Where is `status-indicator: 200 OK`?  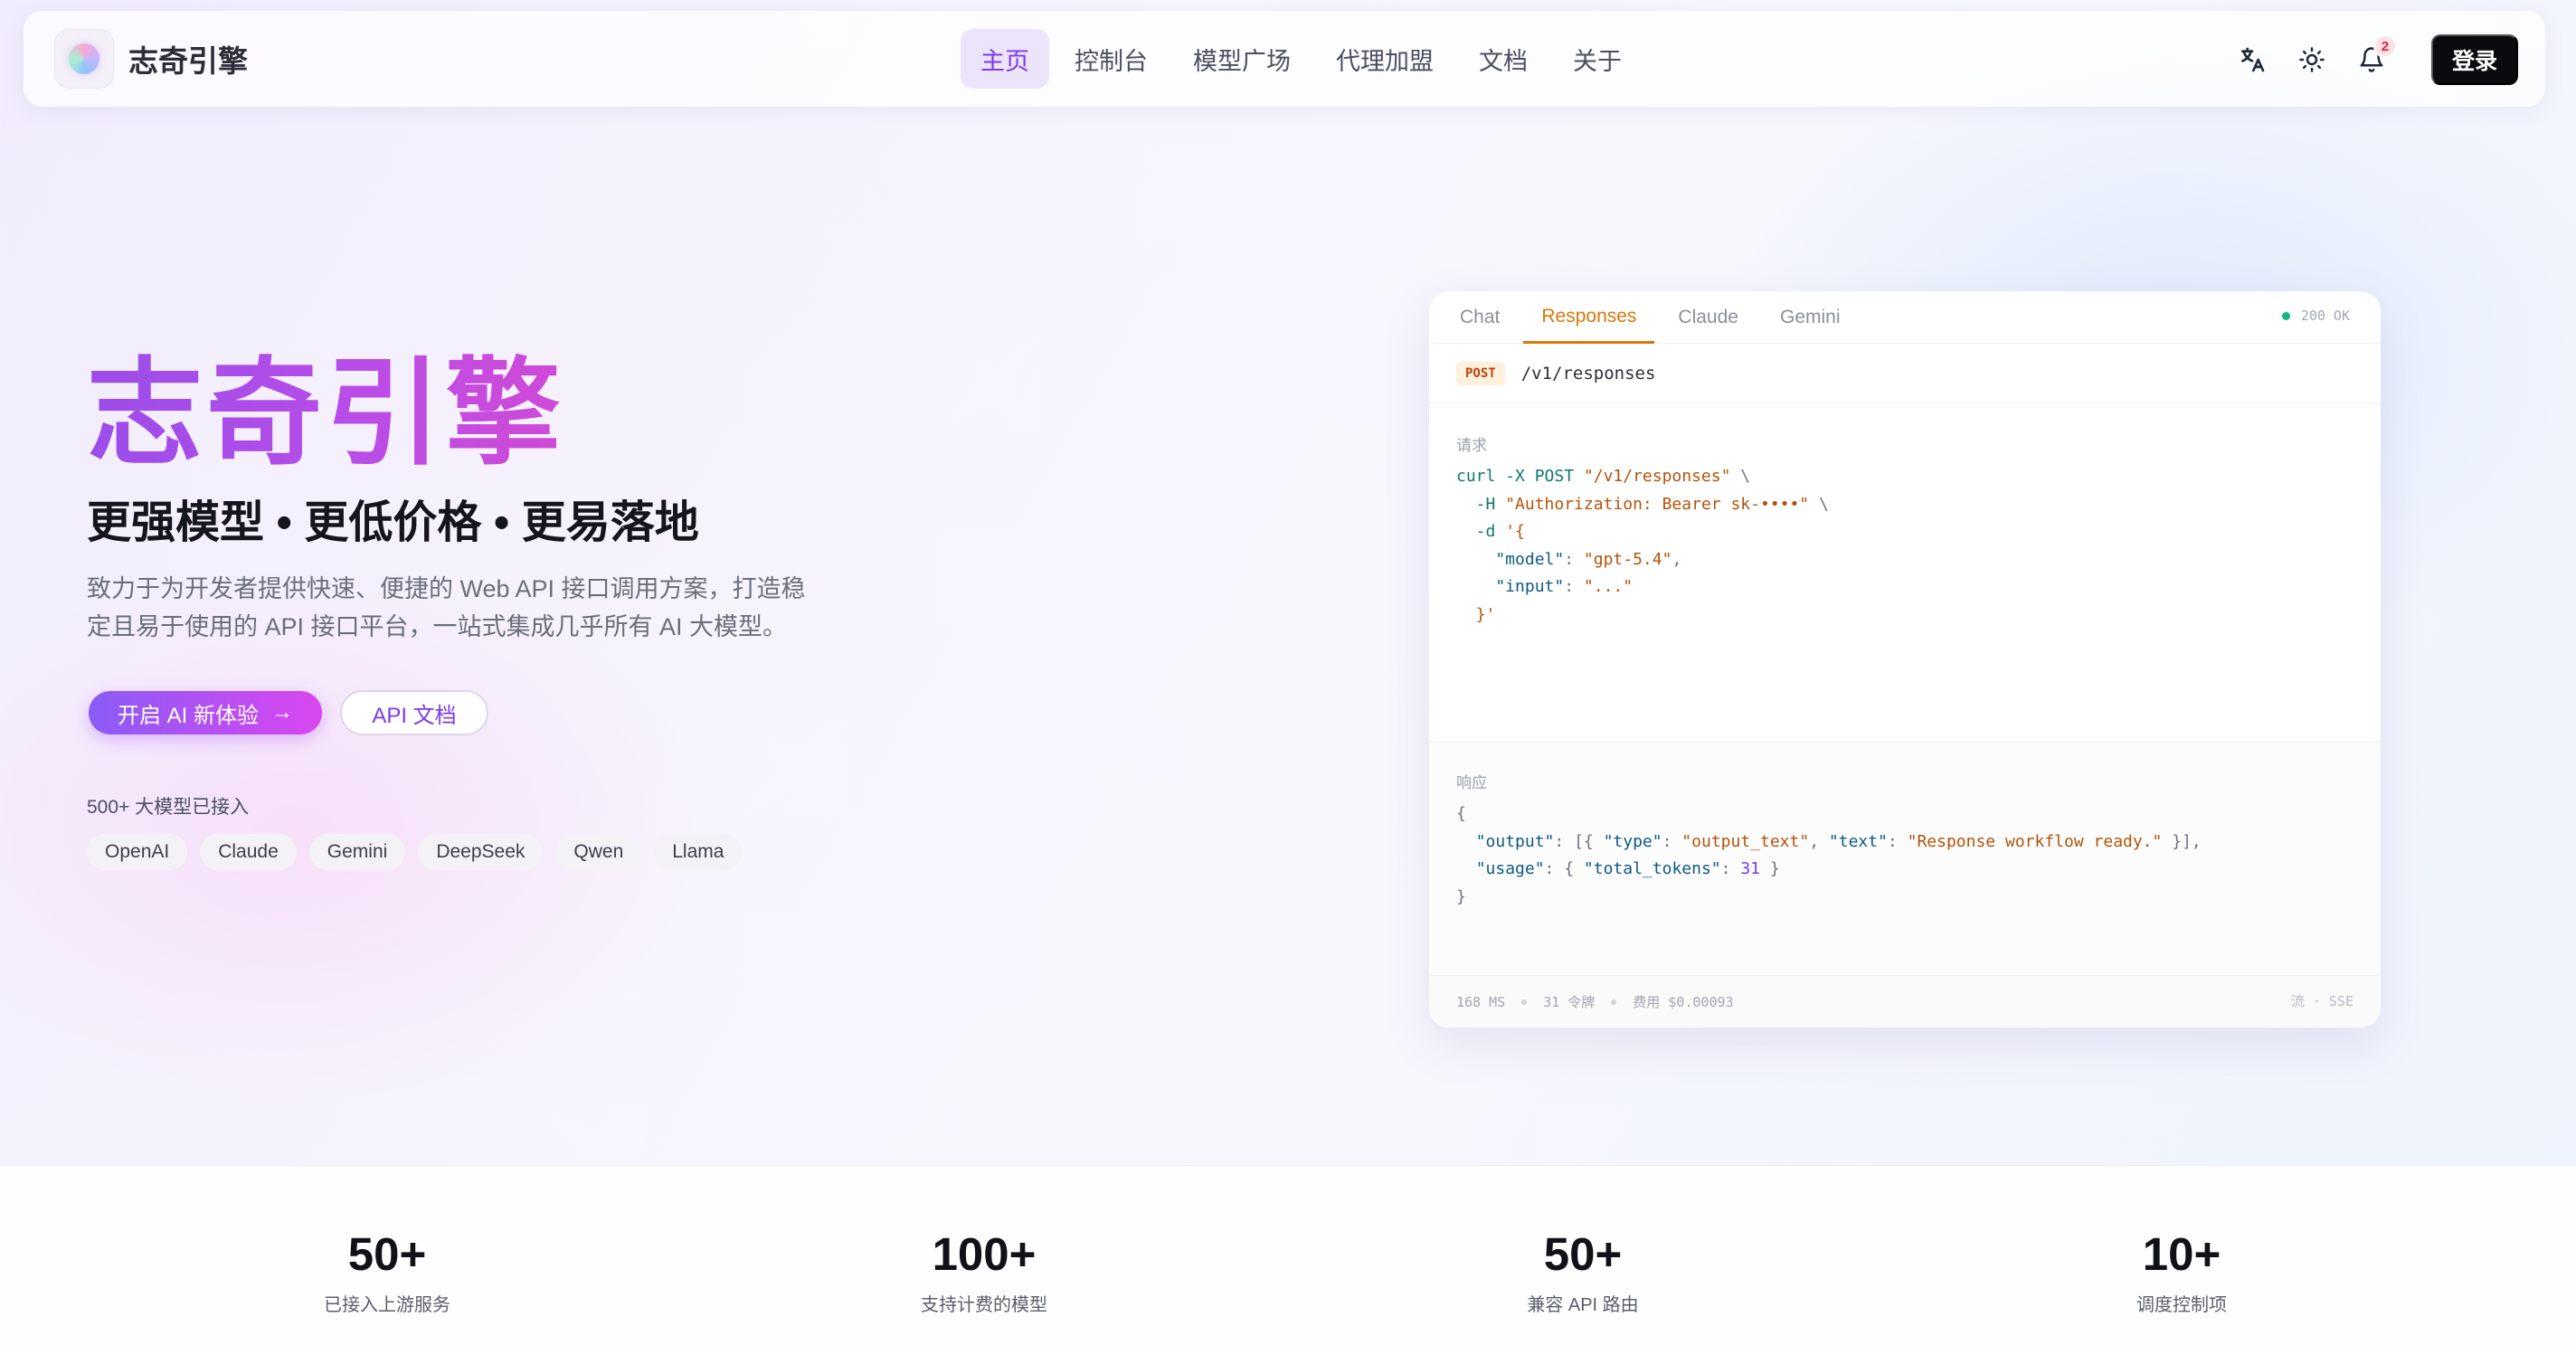 status-indicator: 200 OK is located at coordinates (2315, 316).